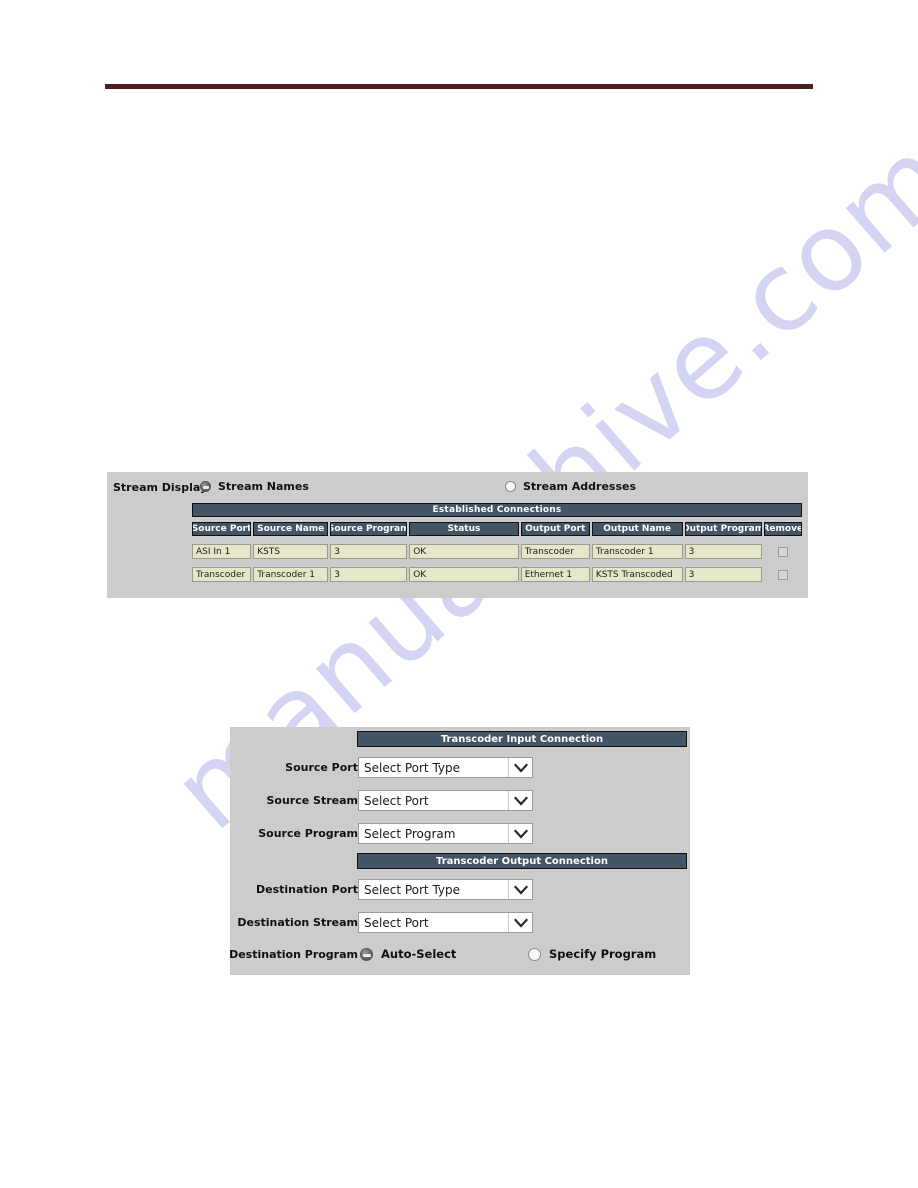 The height and width of the screenshot is (1188, 918). What do you see at coordinates (291, 574) in the screenshot?
I see `cell-source-name: Transcoder 1` at bounding box center [291, 574].